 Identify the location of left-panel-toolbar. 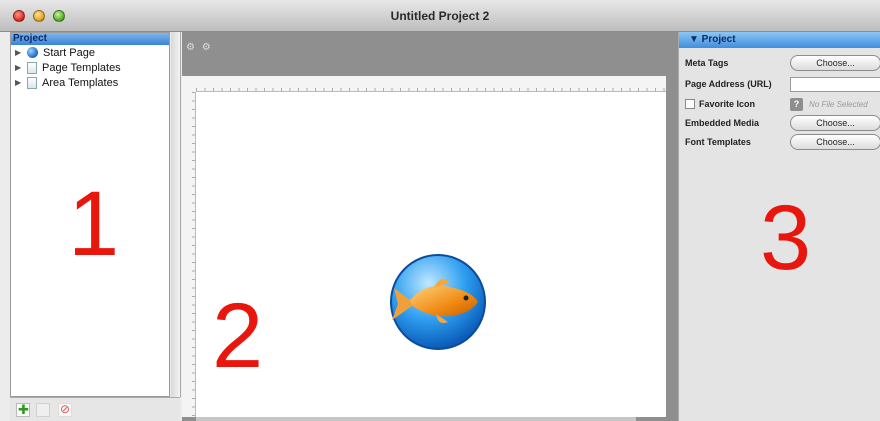
(95, 409).